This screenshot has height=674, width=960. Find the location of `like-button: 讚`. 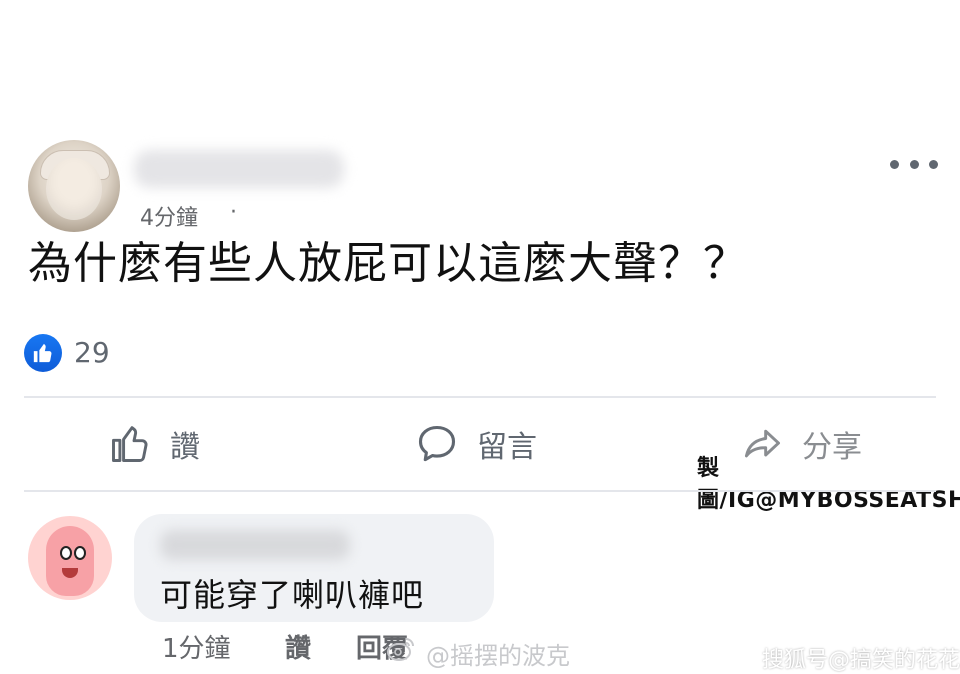

like-button: 讚 is located at coordinates (154, 444).